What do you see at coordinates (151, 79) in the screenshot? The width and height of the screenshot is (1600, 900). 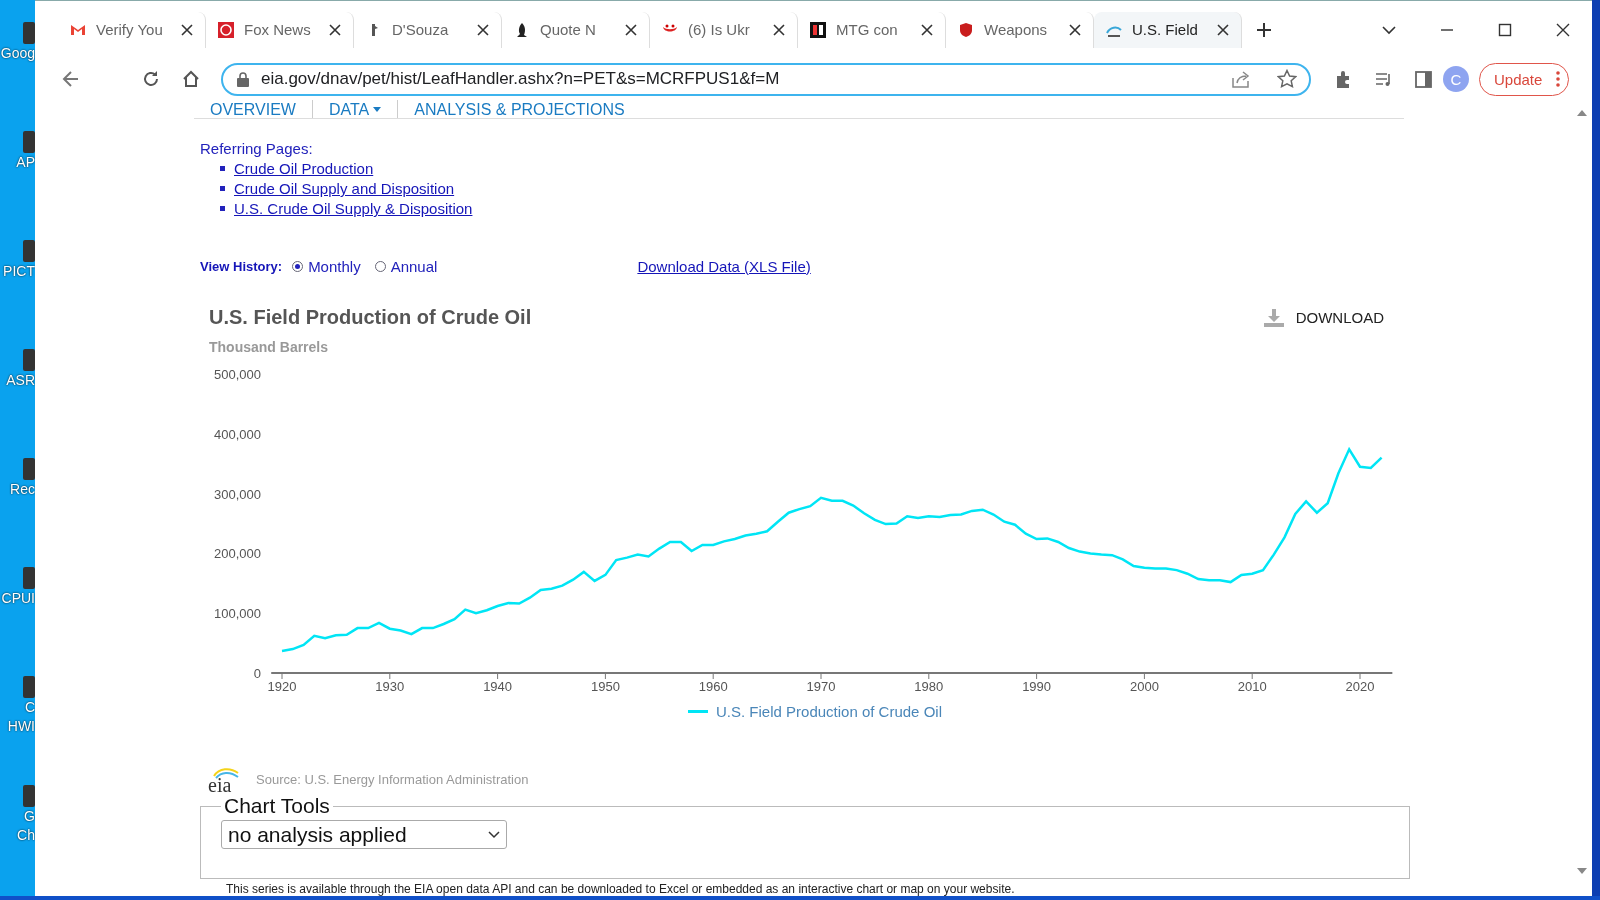 I see `reload-icon` at bounding box center [151, 79].